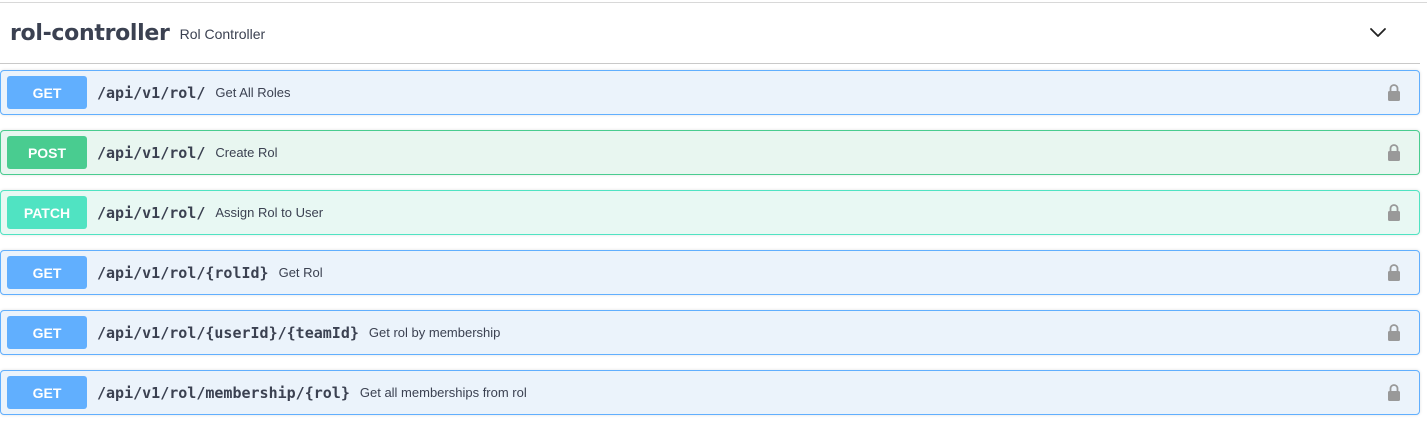  Describe the element at coordinates (223, 392) in the screenshot. I see `operation-path: /api/v1/rol/membership/{rol}` at that location.